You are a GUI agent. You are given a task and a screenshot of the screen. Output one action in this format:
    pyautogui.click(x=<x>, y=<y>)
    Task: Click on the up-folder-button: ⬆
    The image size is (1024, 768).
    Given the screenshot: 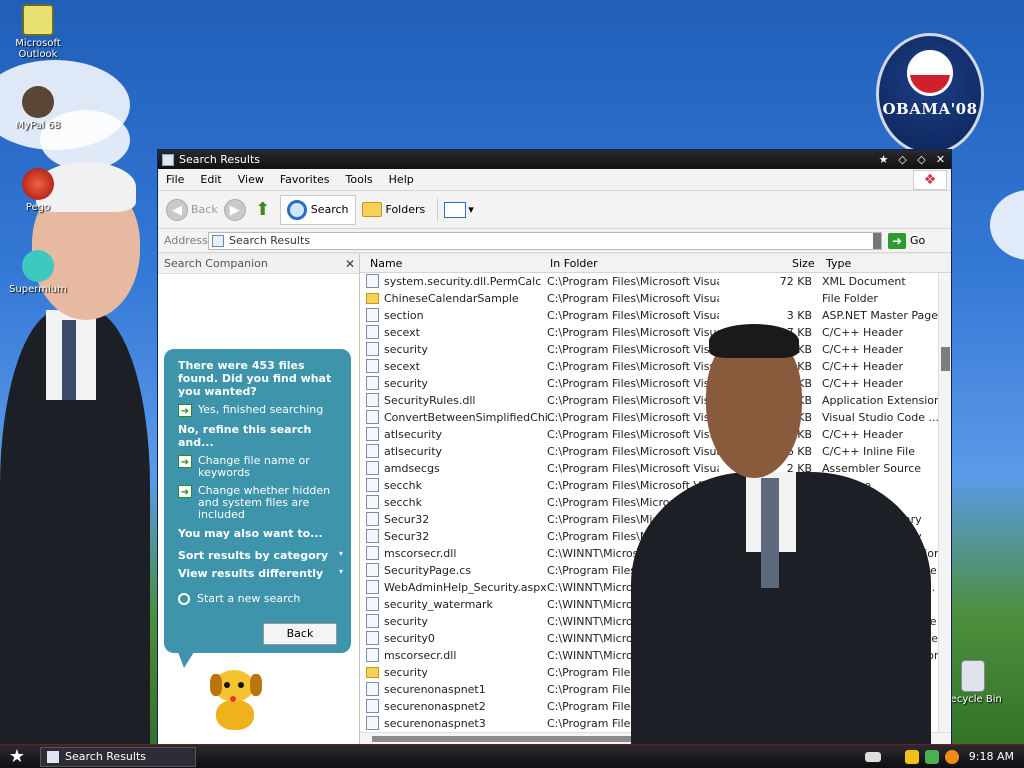 What is the action you would take?
    pyautogui.click(x=263, y=210)
    